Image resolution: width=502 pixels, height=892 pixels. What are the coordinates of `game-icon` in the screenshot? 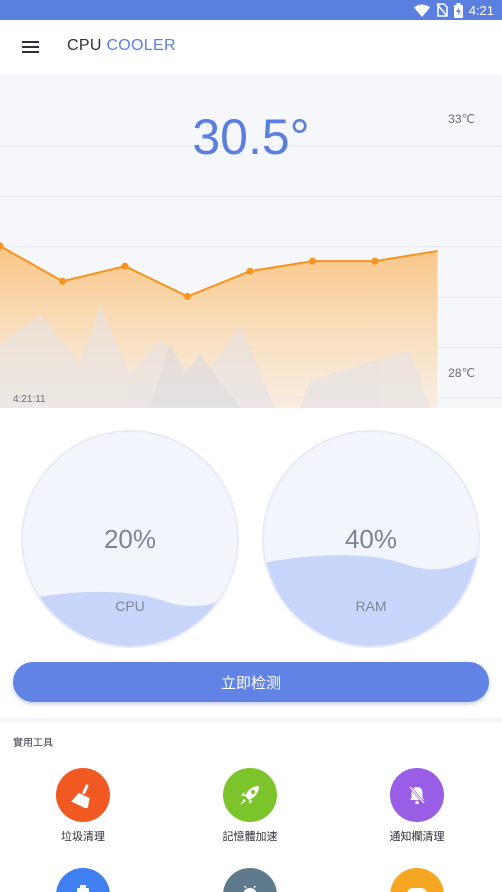 It's located at (417, 890).